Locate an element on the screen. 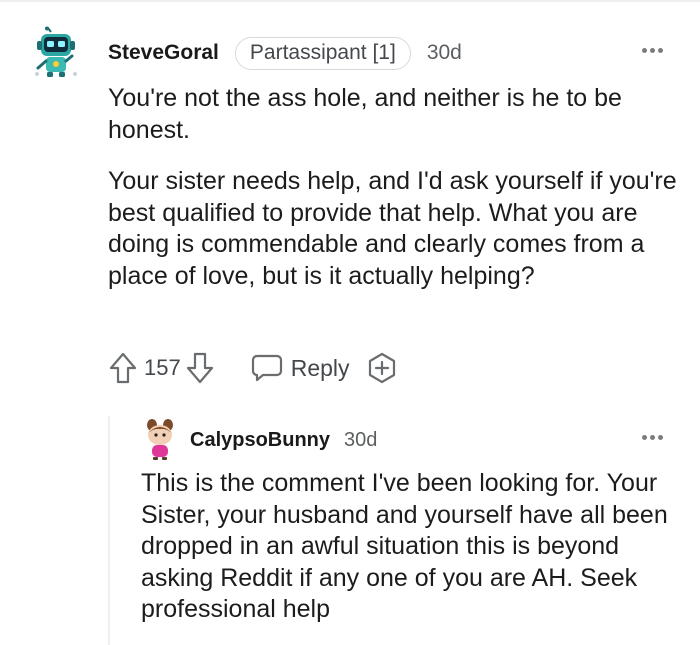  vote-score: 157 is located at coordinates (162, 367).